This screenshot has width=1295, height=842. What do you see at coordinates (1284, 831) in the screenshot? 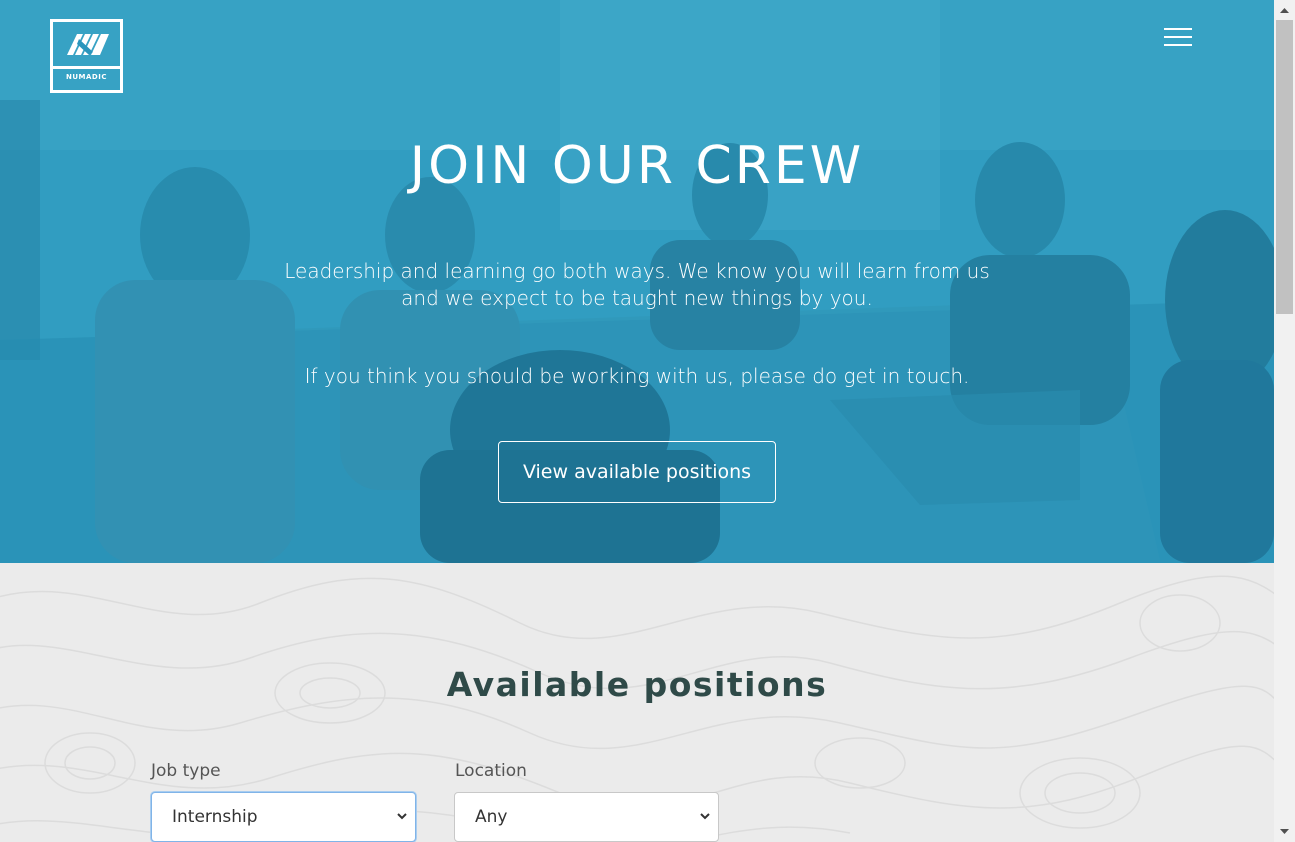
I see `scroll-down-arrow-icon` at bounding box center [1284, 831].